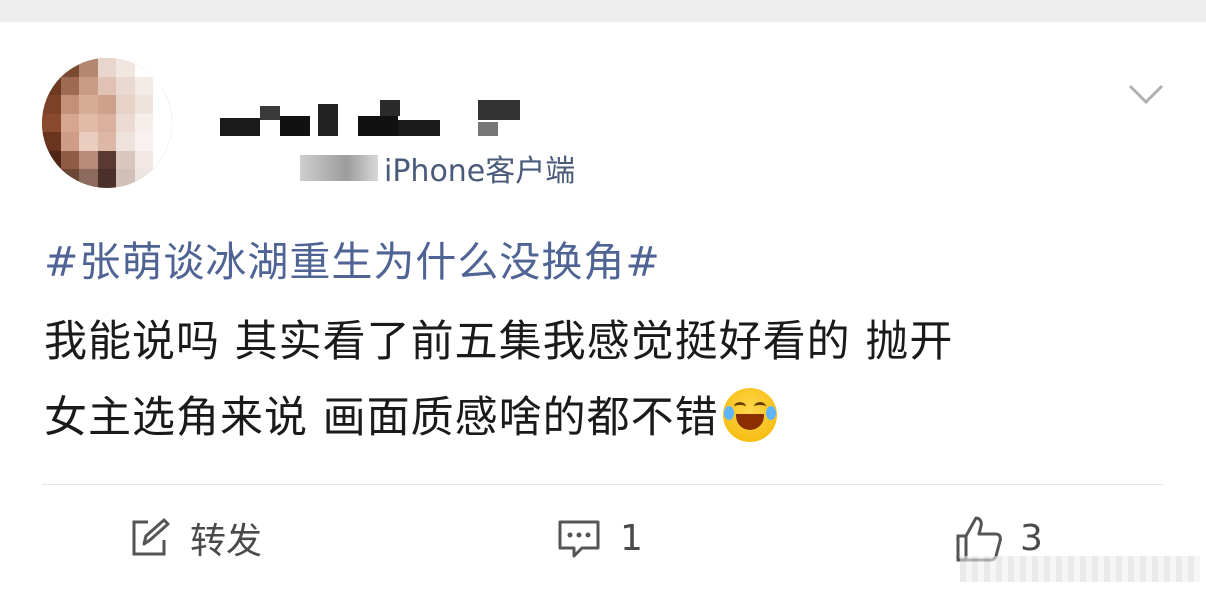 The width and height of the screenshot is (1206, 596). What do you see at coordinates (499, 342) in the screenshot?
I see `post-content-line-1: 我能说吗 其实看了前五集我感觉挺好看的 抛开` at bounding box center [499, 342].